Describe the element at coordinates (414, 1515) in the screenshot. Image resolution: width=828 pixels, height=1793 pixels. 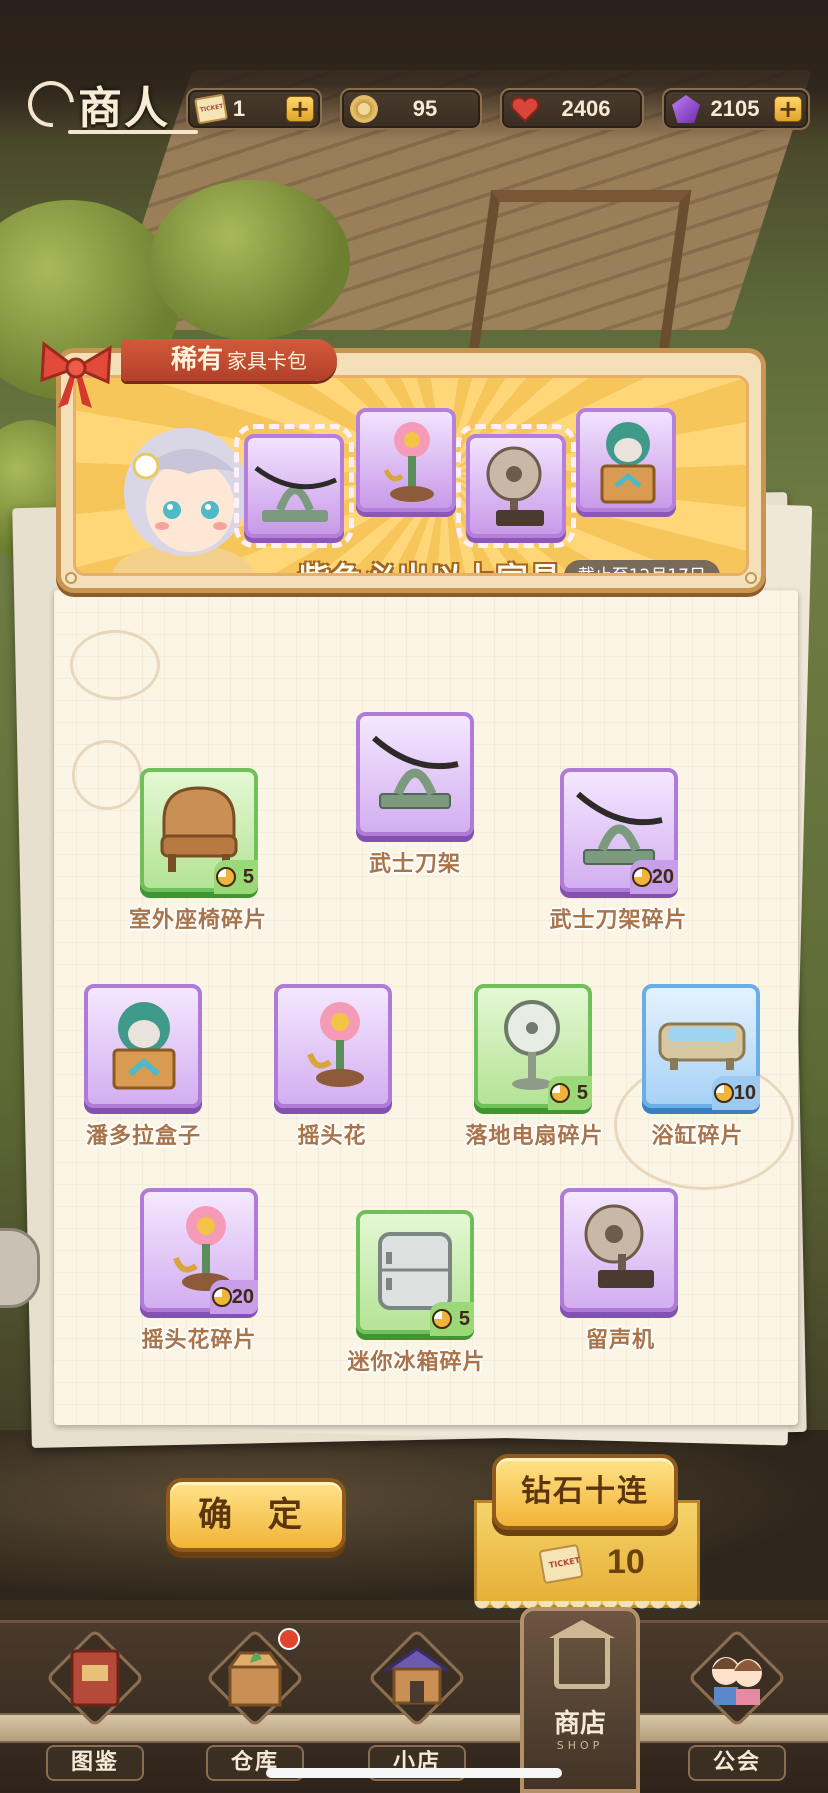
I see `ground-shadow` at that location.